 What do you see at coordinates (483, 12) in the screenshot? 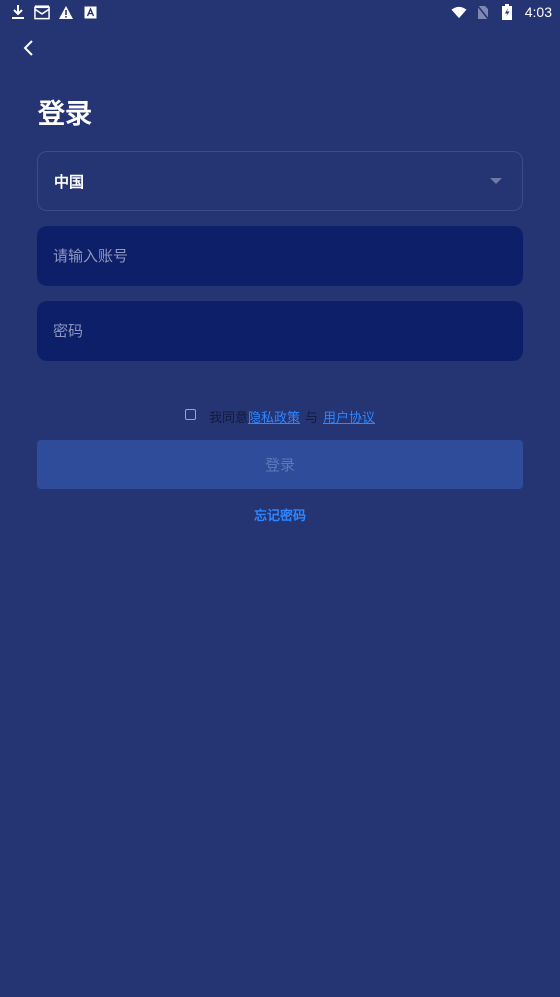
I see `no-sim-icon` at bounding box center [483, 12].